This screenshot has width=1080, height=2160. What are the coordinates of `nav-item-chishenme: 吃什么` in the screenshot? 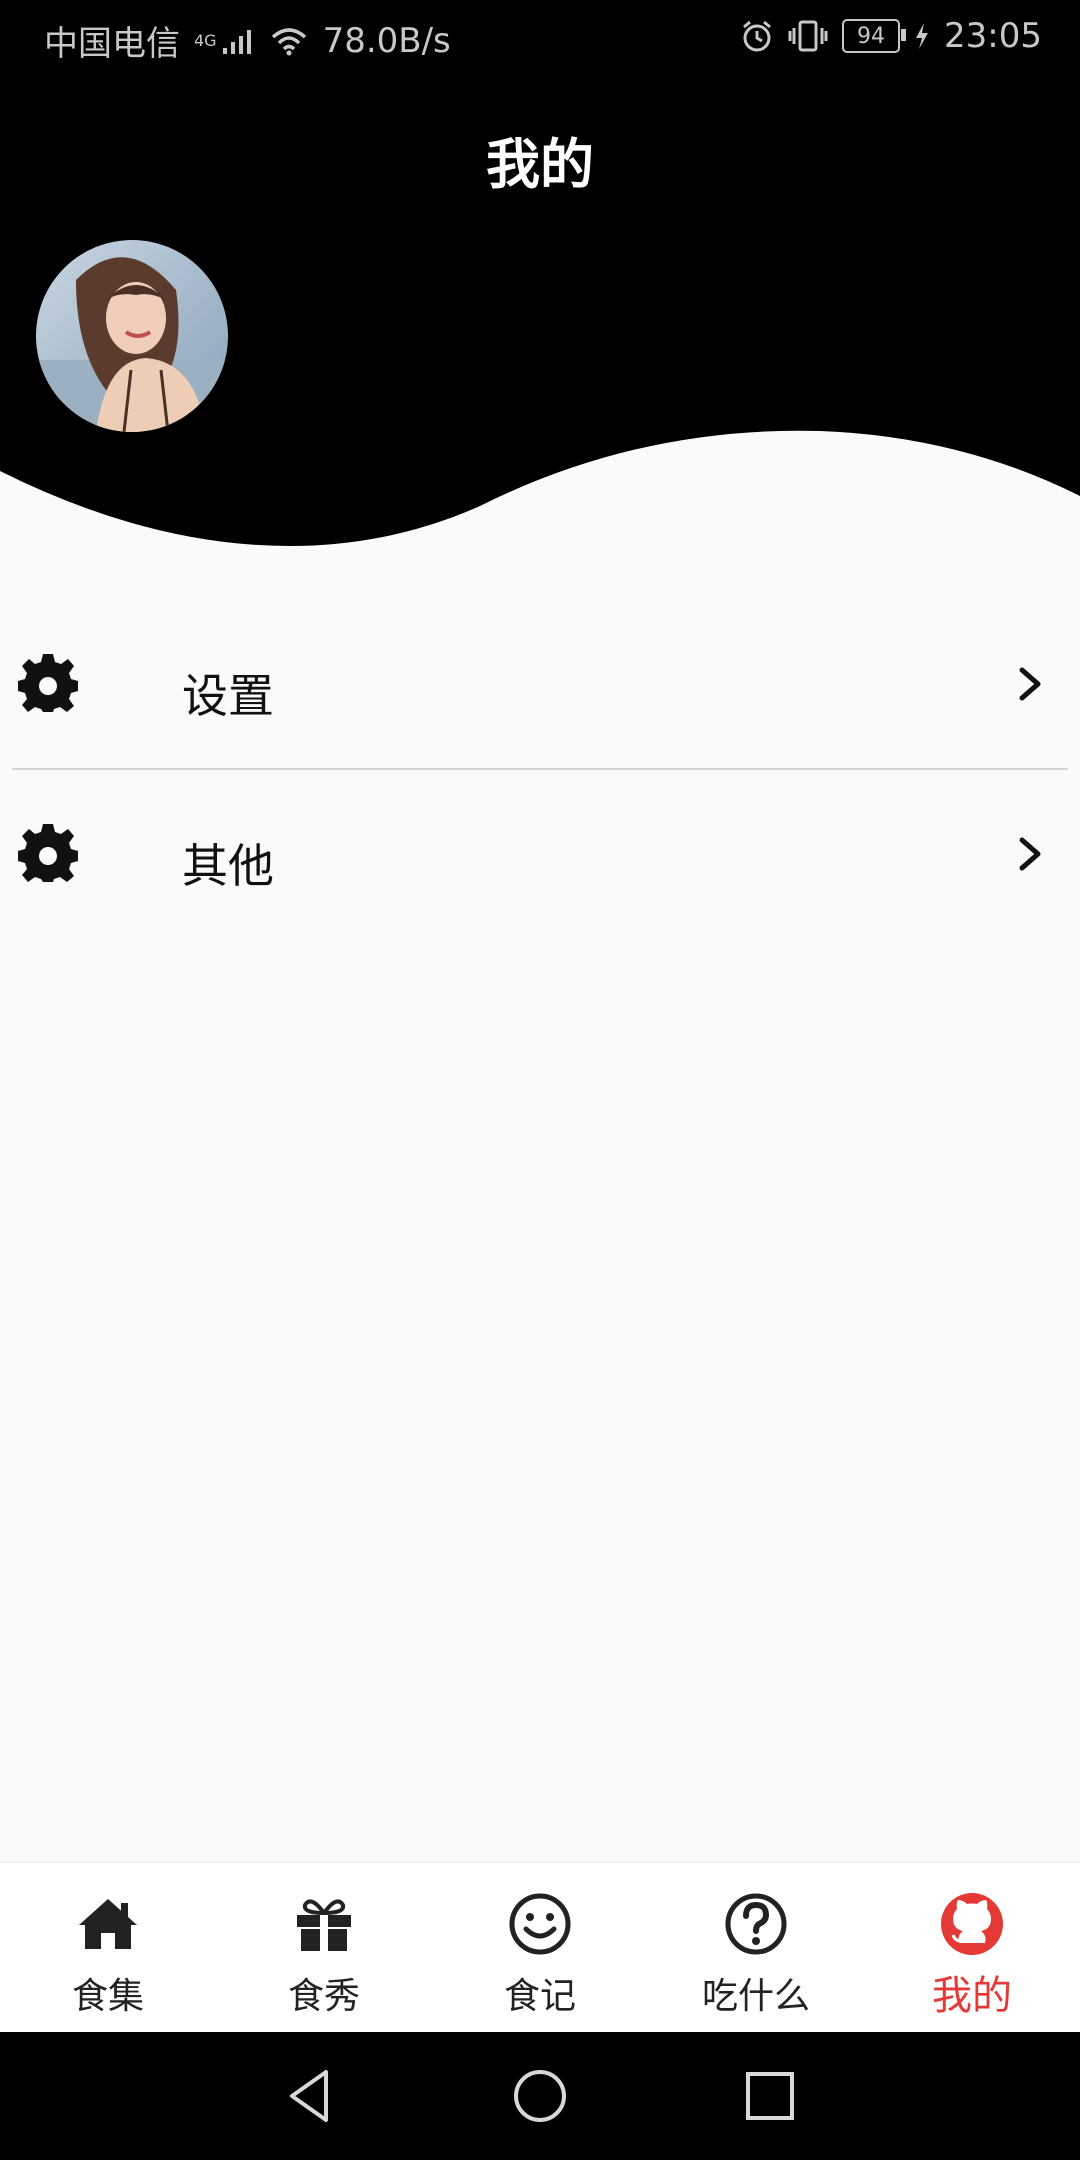 It's located at (756, 1948).